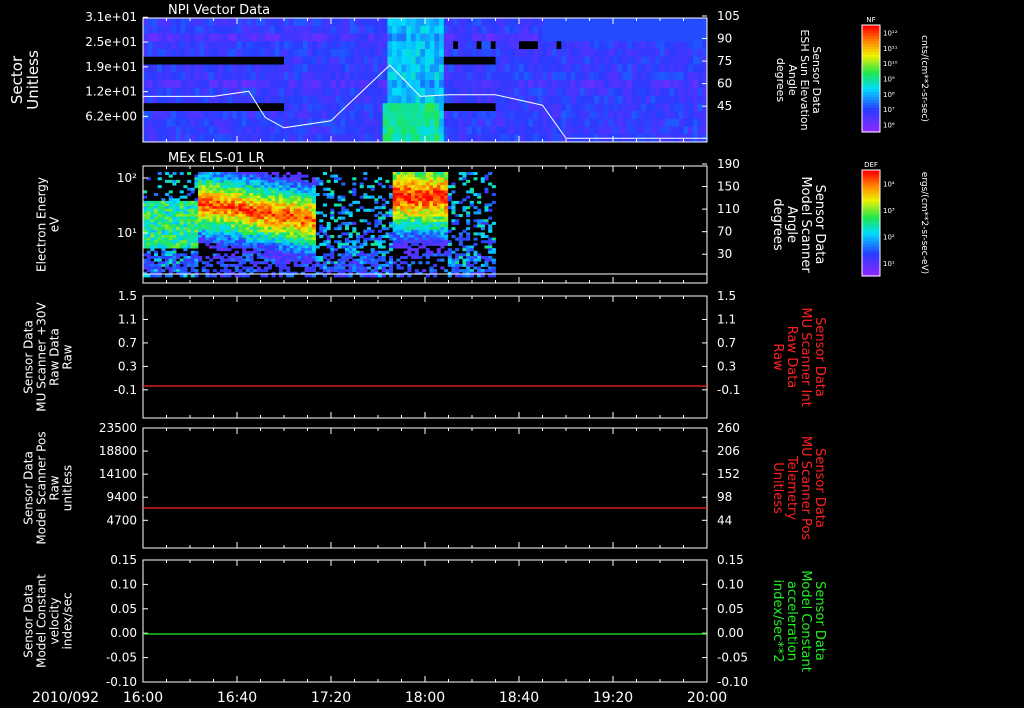  Describe the element at coordinates (125, 390) in the screenshot. I see `left-tick-label: -0.1` at that location.